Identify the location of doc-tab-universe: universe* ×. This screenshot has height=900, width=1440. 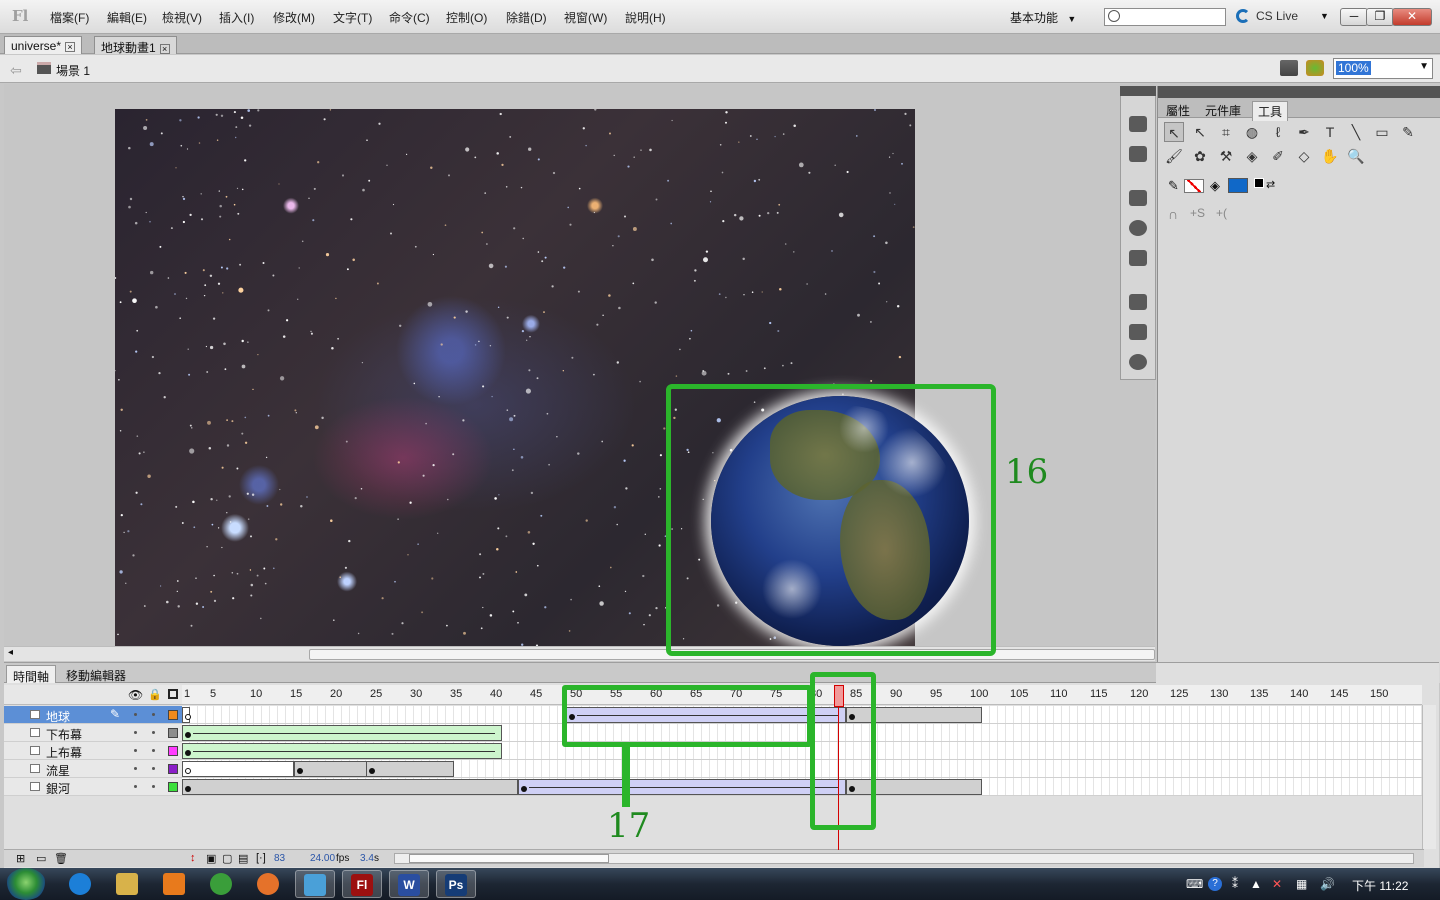
(43, 45).